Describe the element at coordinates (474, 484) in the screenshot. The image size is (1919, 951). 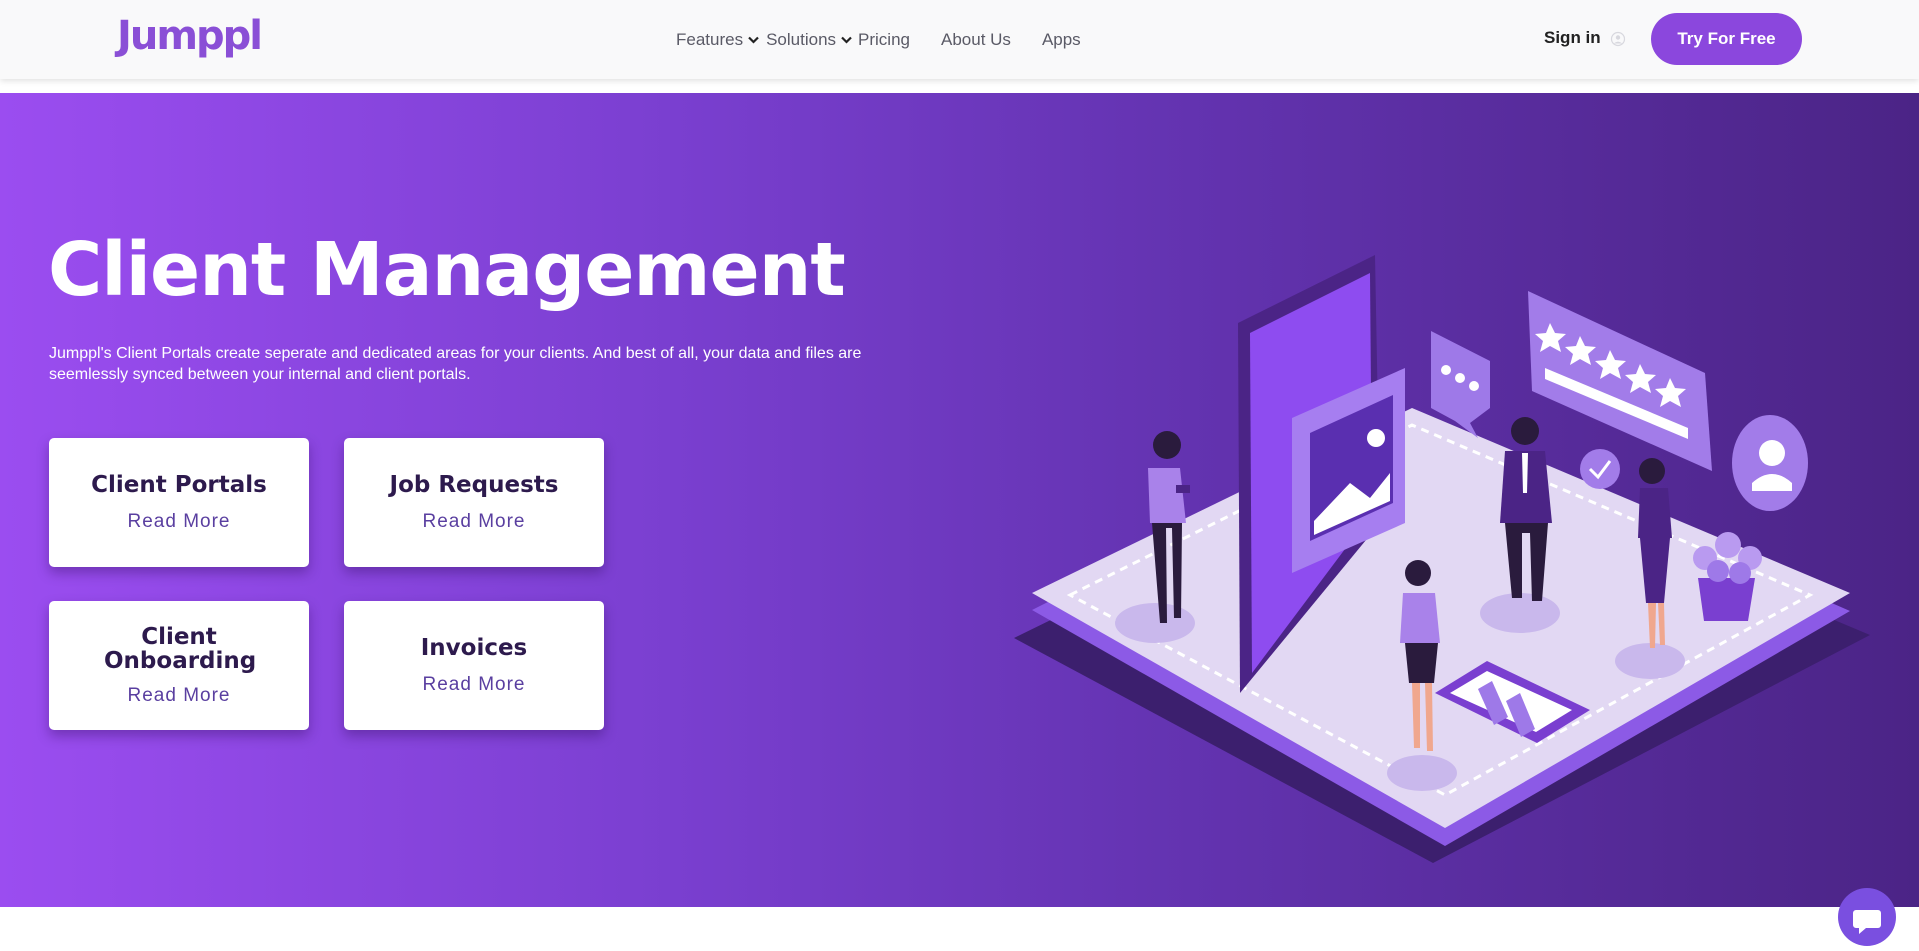
I see `card-title: Job Requests` at that location.